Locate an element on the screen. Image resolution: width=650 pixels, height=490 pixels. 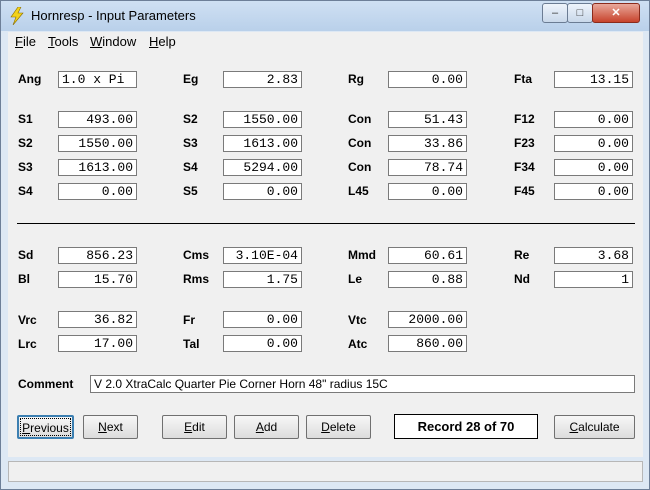
param-field-fta: 13.15 is located at coordinates (593, 79).